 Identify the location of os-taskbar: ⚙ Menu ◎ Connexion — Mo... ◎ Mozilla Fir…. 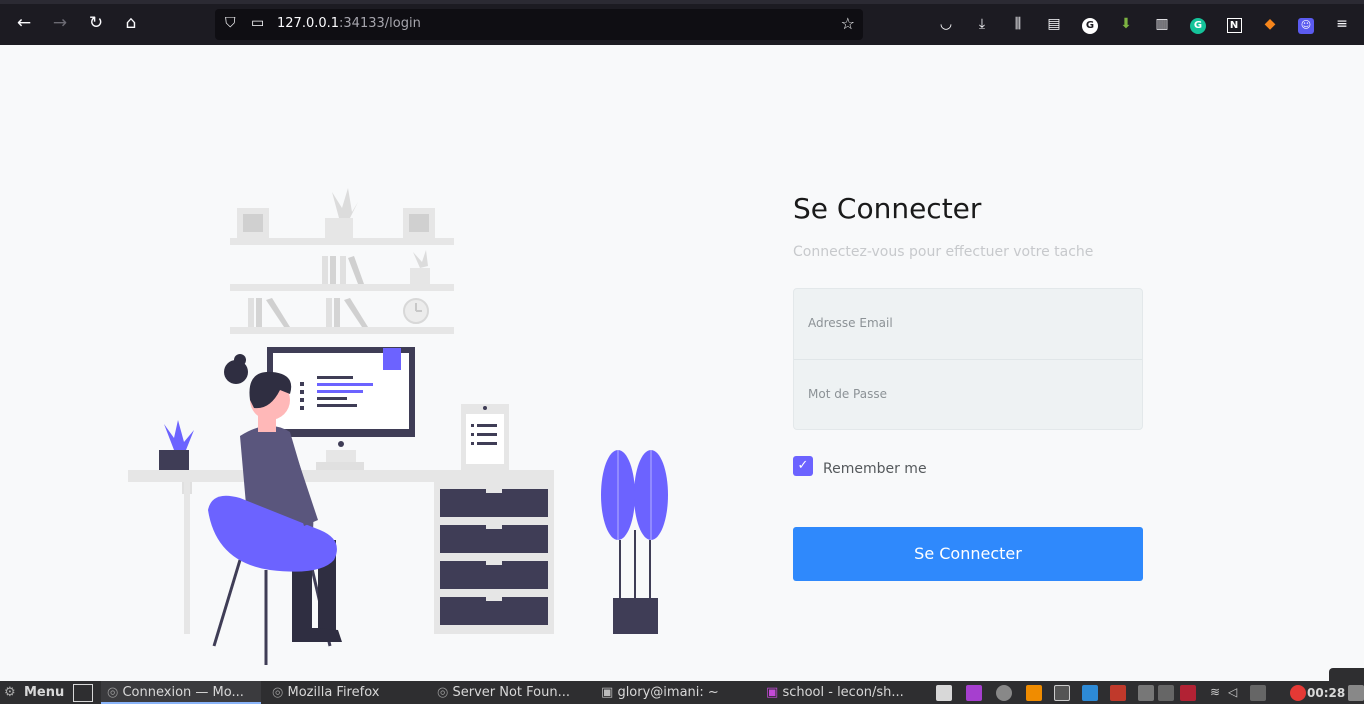
(682, 692).